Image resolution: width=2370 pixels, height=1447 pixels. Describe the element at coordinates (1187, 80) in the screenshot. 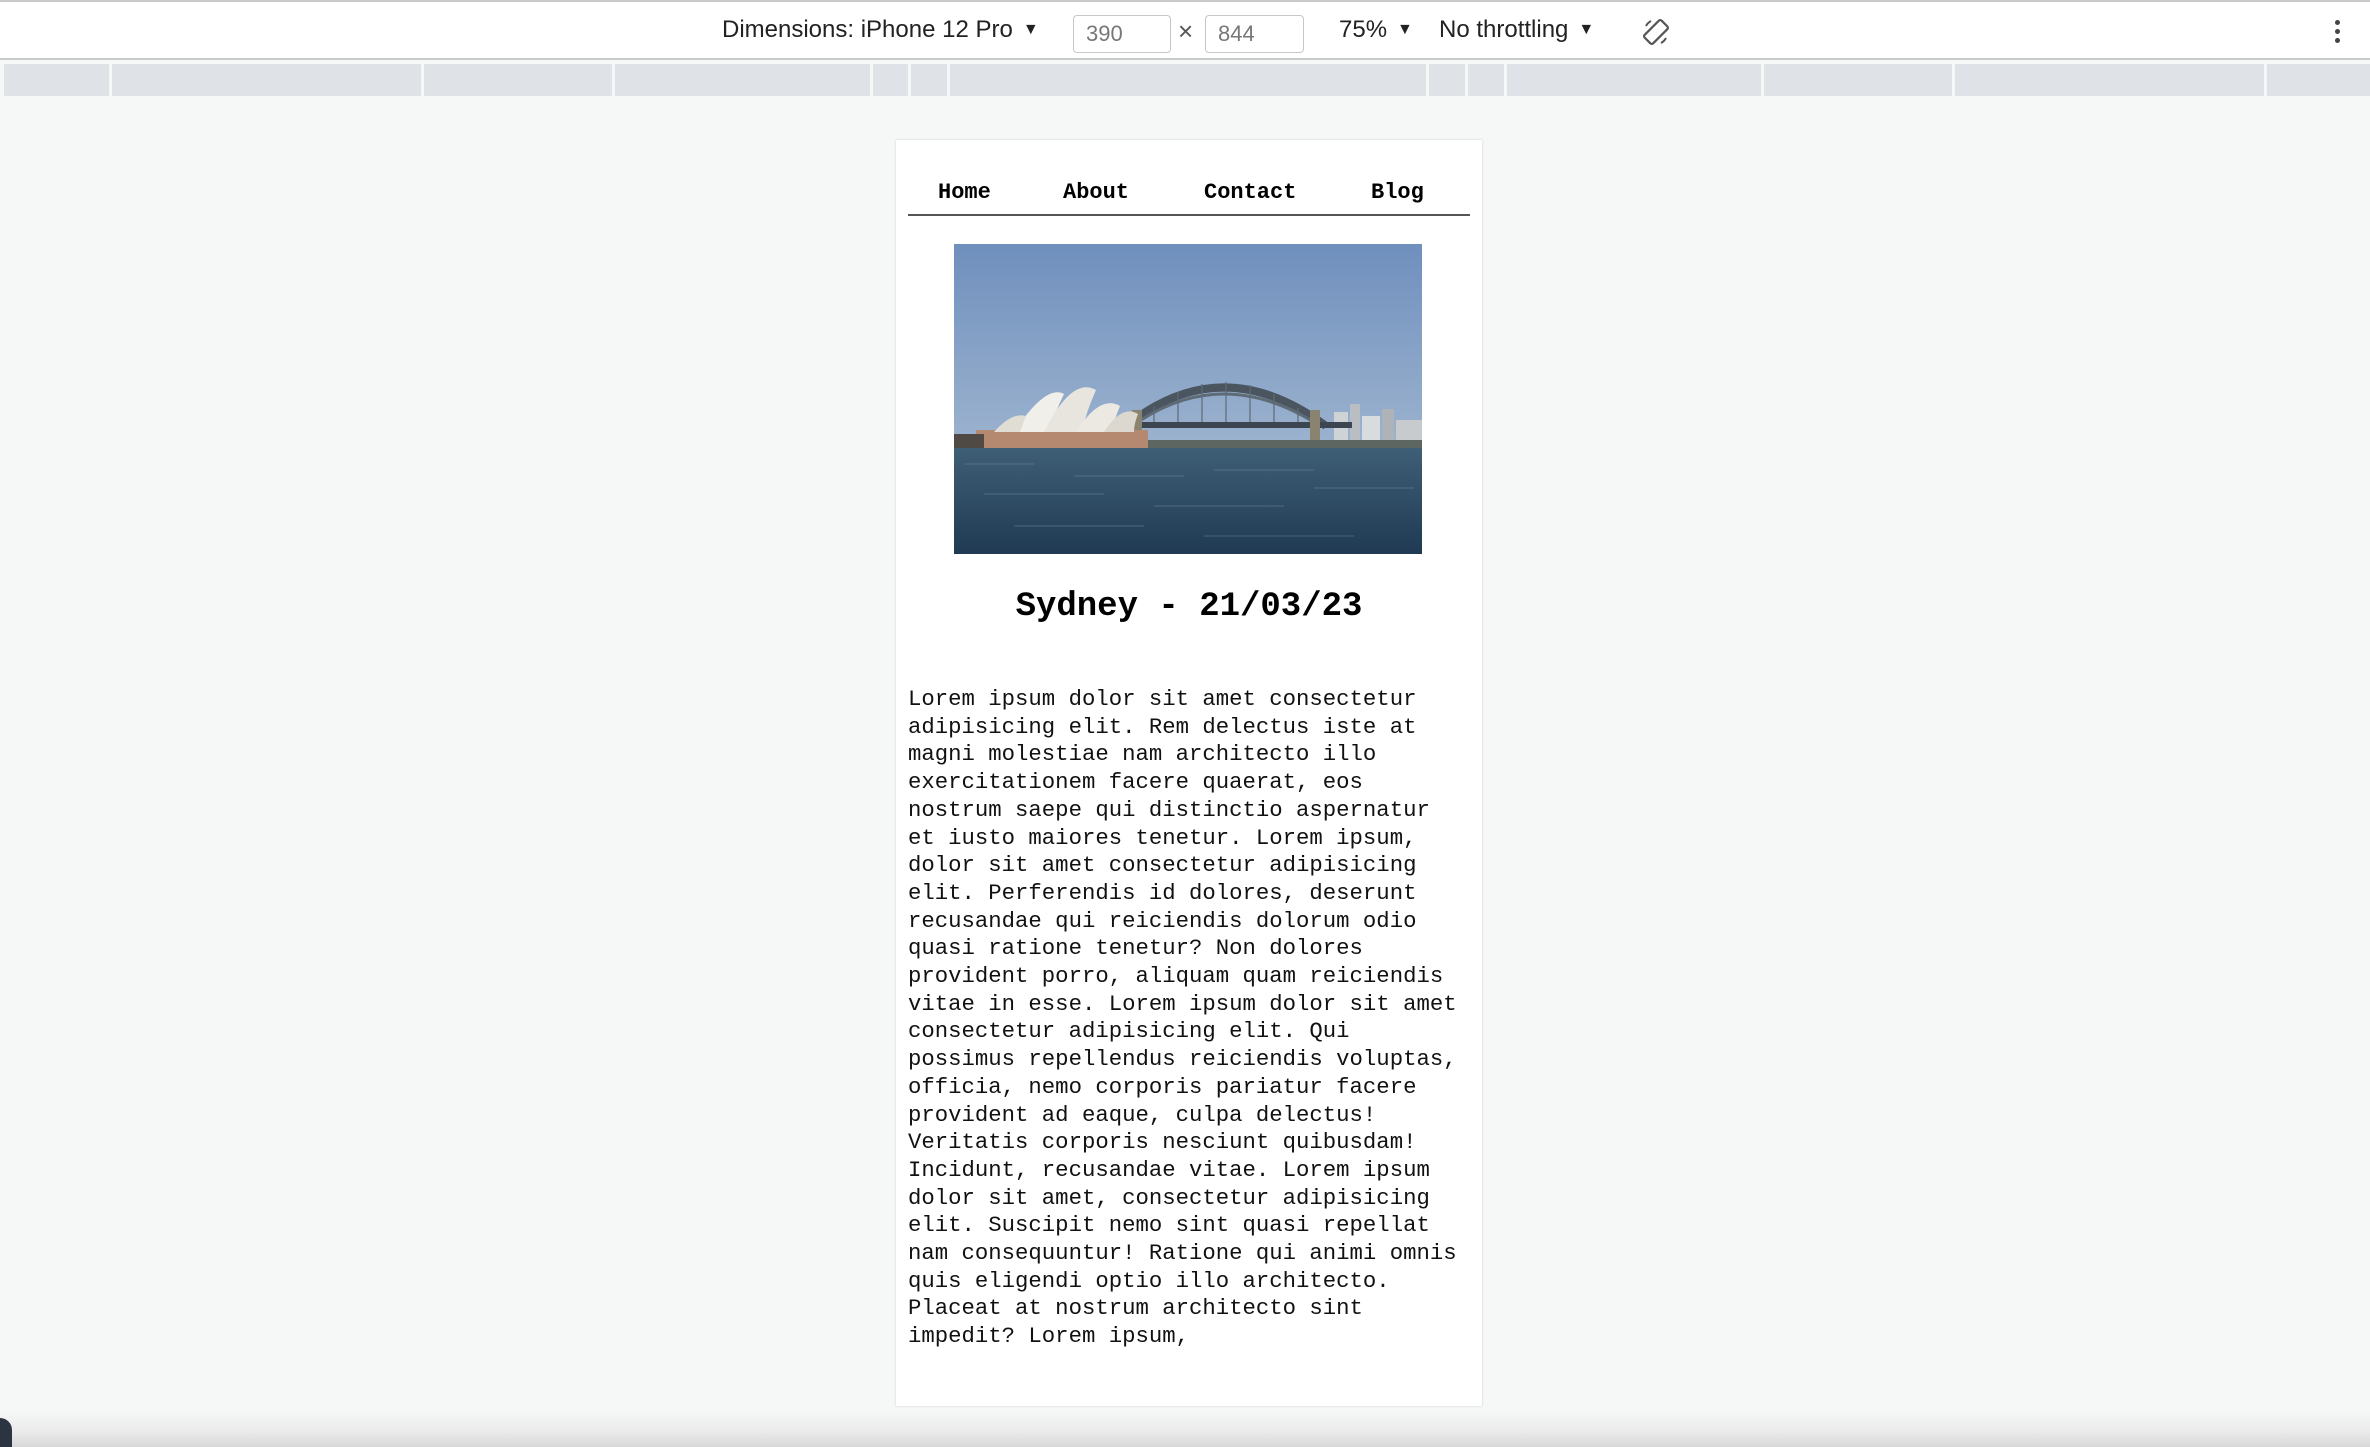

I see `media-query-bar` at that location.